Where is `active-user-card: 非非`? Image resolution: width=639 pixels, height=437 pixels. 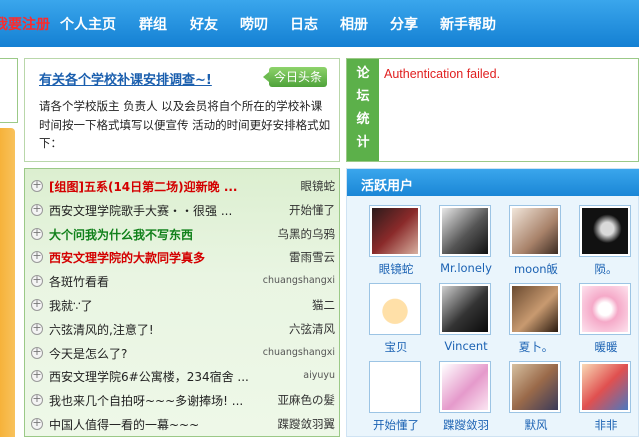
active-user-card: 非非 is located at coordinates (606, 398).